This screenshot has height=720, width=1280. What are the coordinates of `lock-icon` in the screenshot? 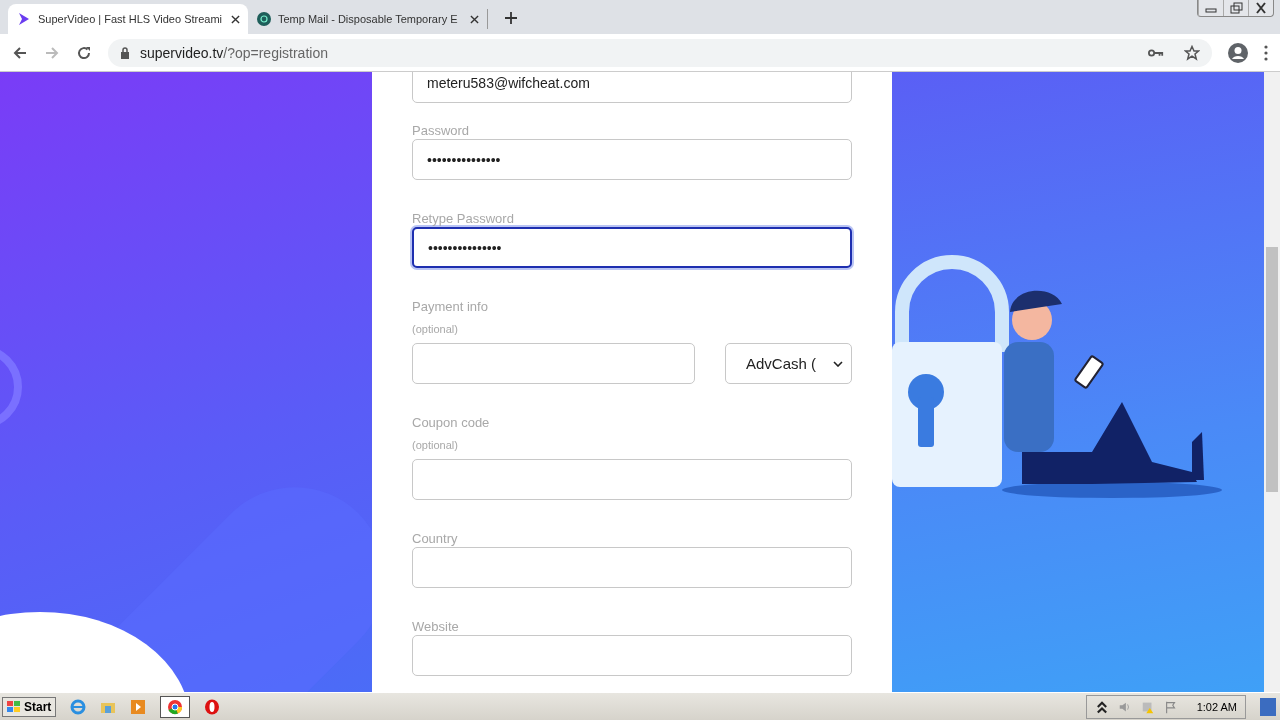 It's located at (125, 52).